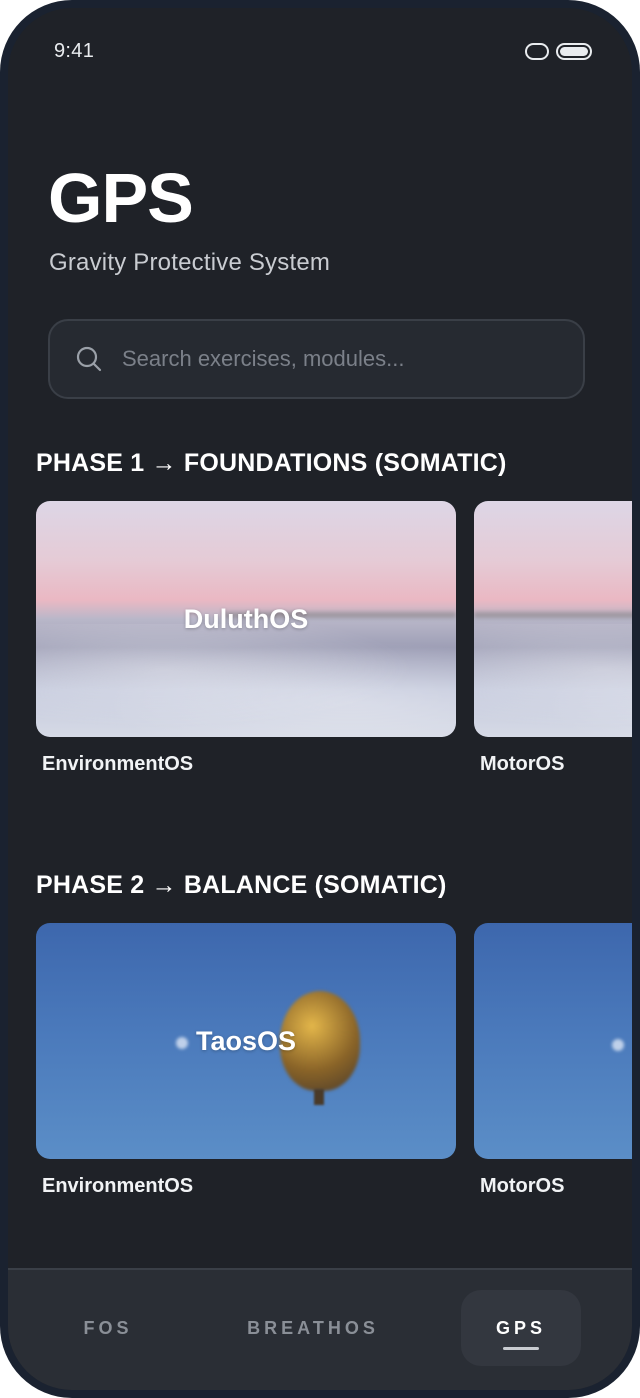 The height and width of the screenshot is (1398, 640). What do you see at coordinates (320, 53) in the screenshot?
I see `status-bar: 9:41` at bounding box center [320, 53].